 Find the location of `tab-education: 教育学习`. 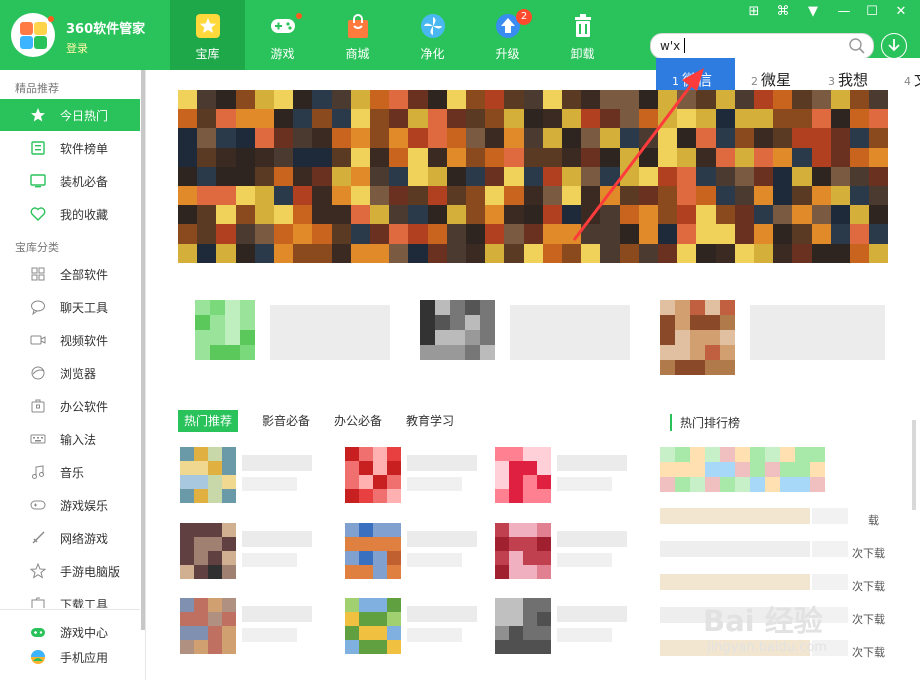

tab-education: 教育学习 is located at coordinates (430, 421).